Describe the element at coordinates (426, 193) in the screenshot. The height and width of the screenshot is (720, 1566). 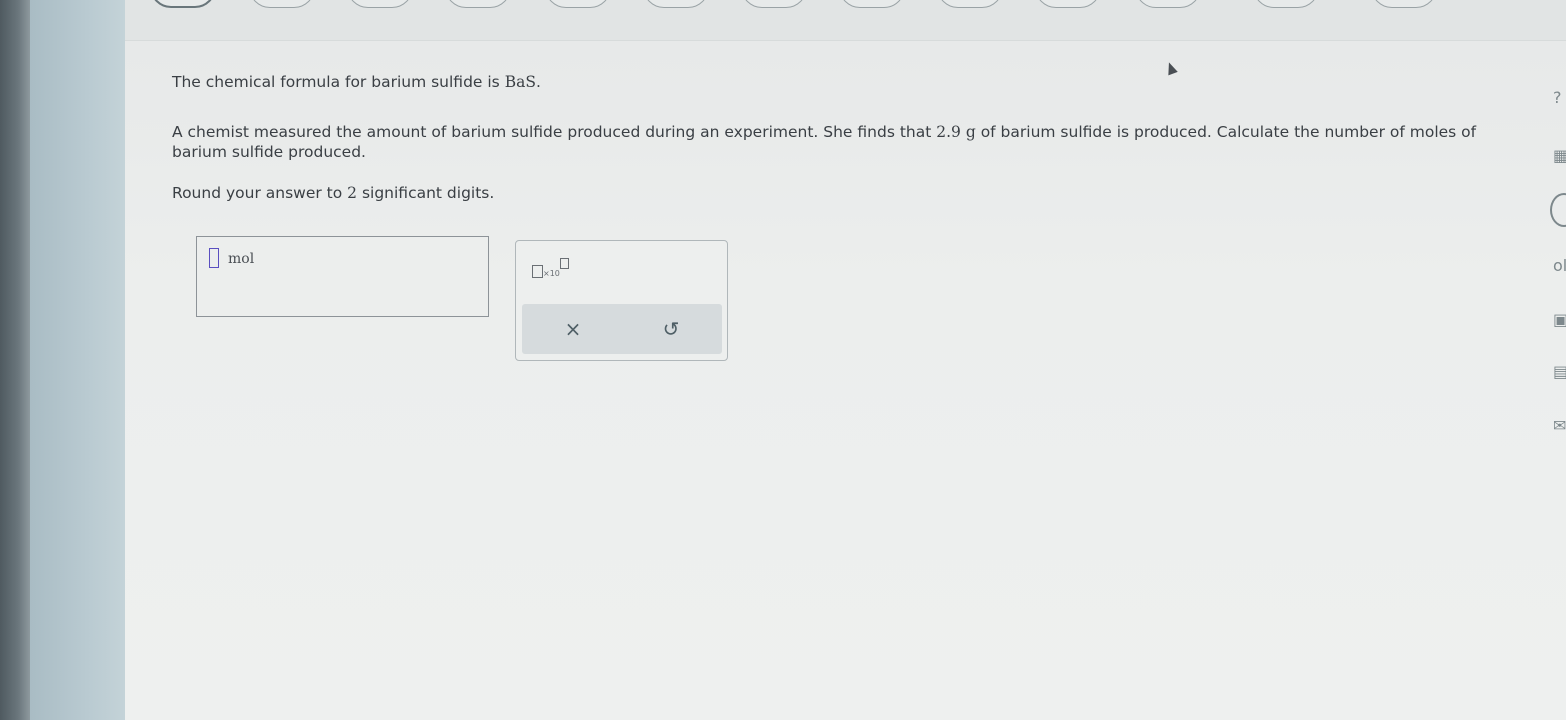
I see `question-text-segment: significant digits.` at that location.